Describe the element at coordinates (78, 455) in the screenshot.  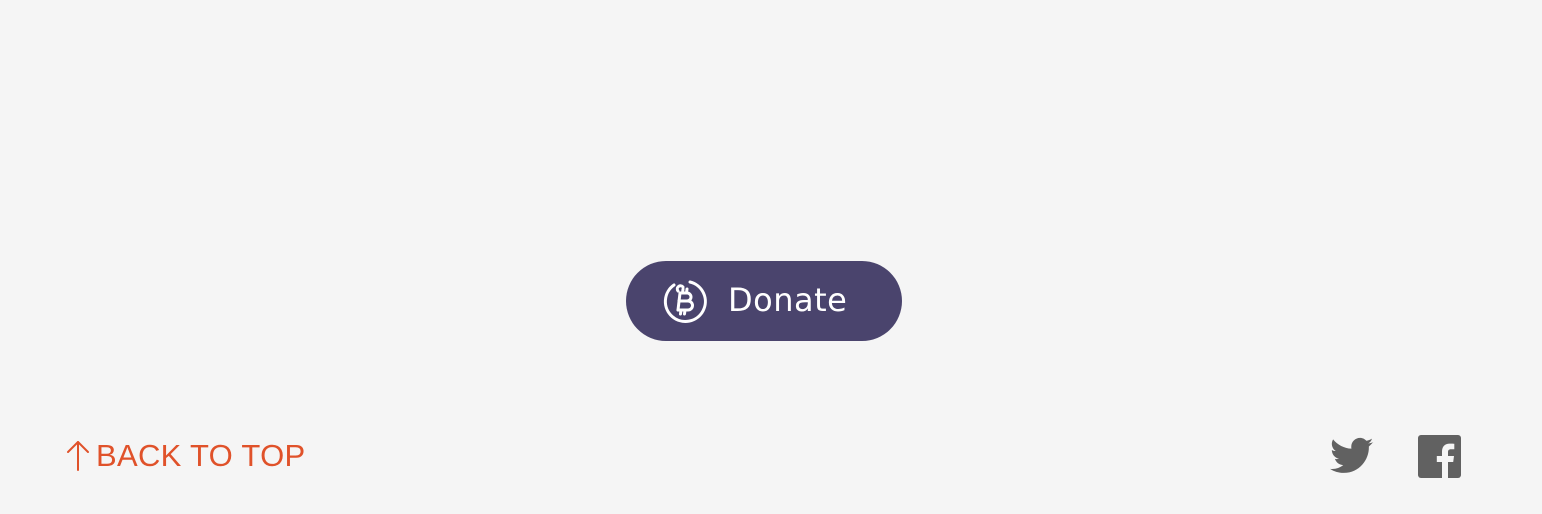
I see `arrow-up-icon` at that location.